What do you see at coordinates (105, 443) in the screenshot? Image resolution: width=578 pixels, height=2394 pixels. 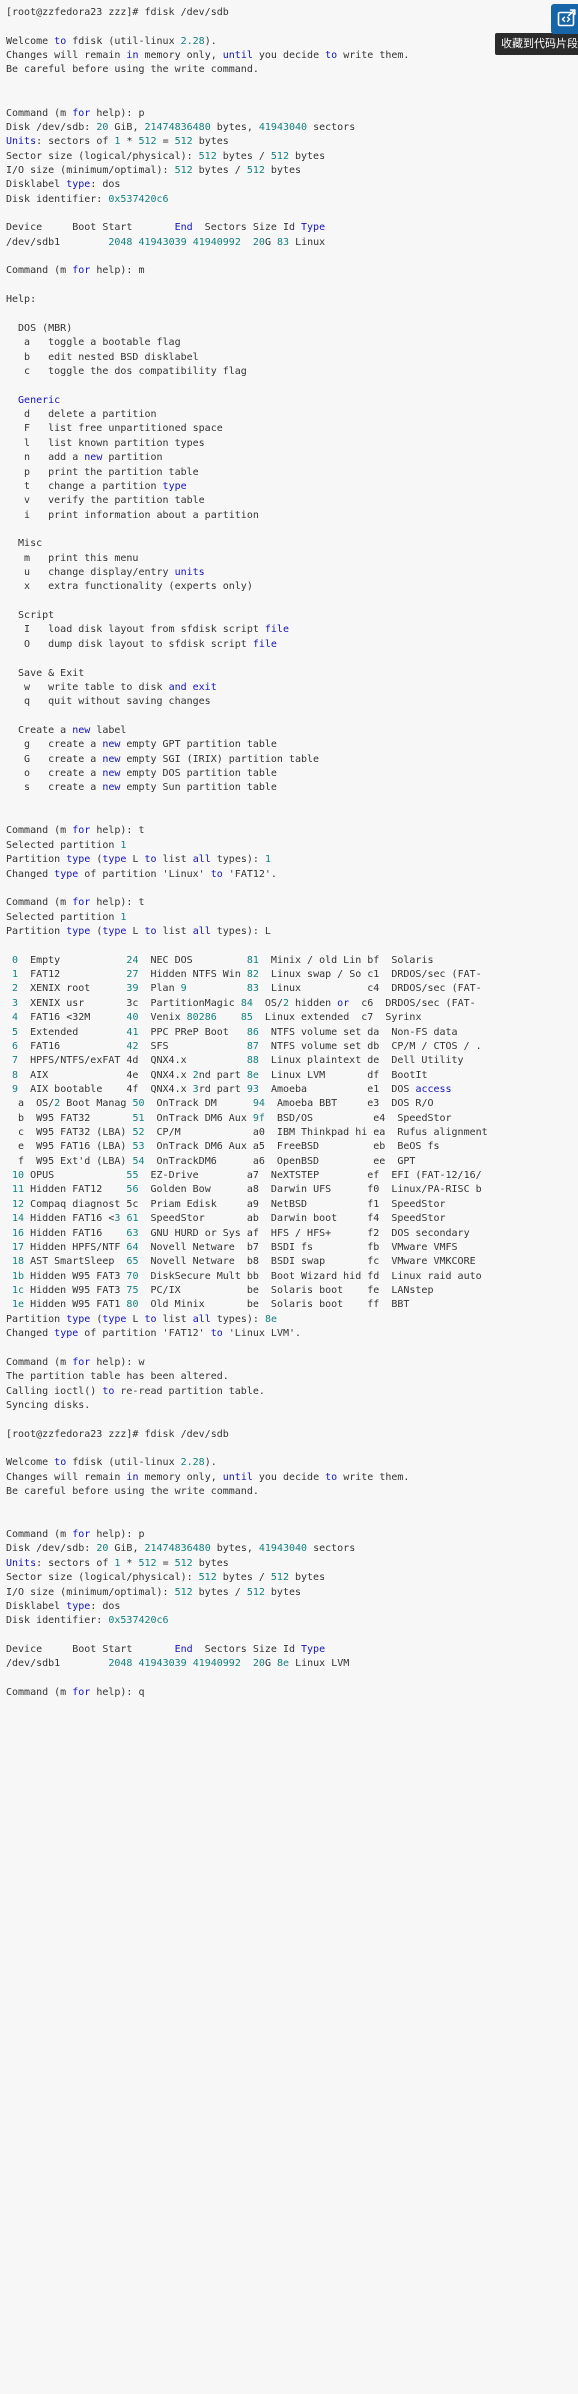 I see `terminal-line: l list known partition types` at bounding box center [105, 443].